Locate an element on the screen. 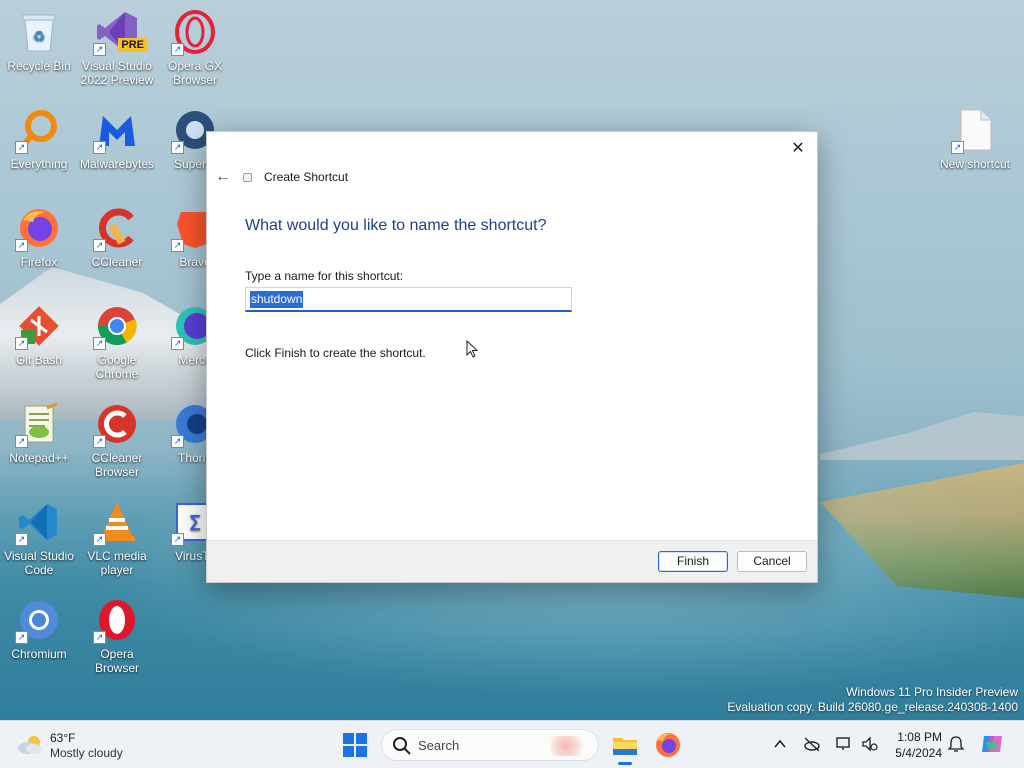  visual-studio-preview-icon: PRE ↗ is located at coordinates (120, 32).